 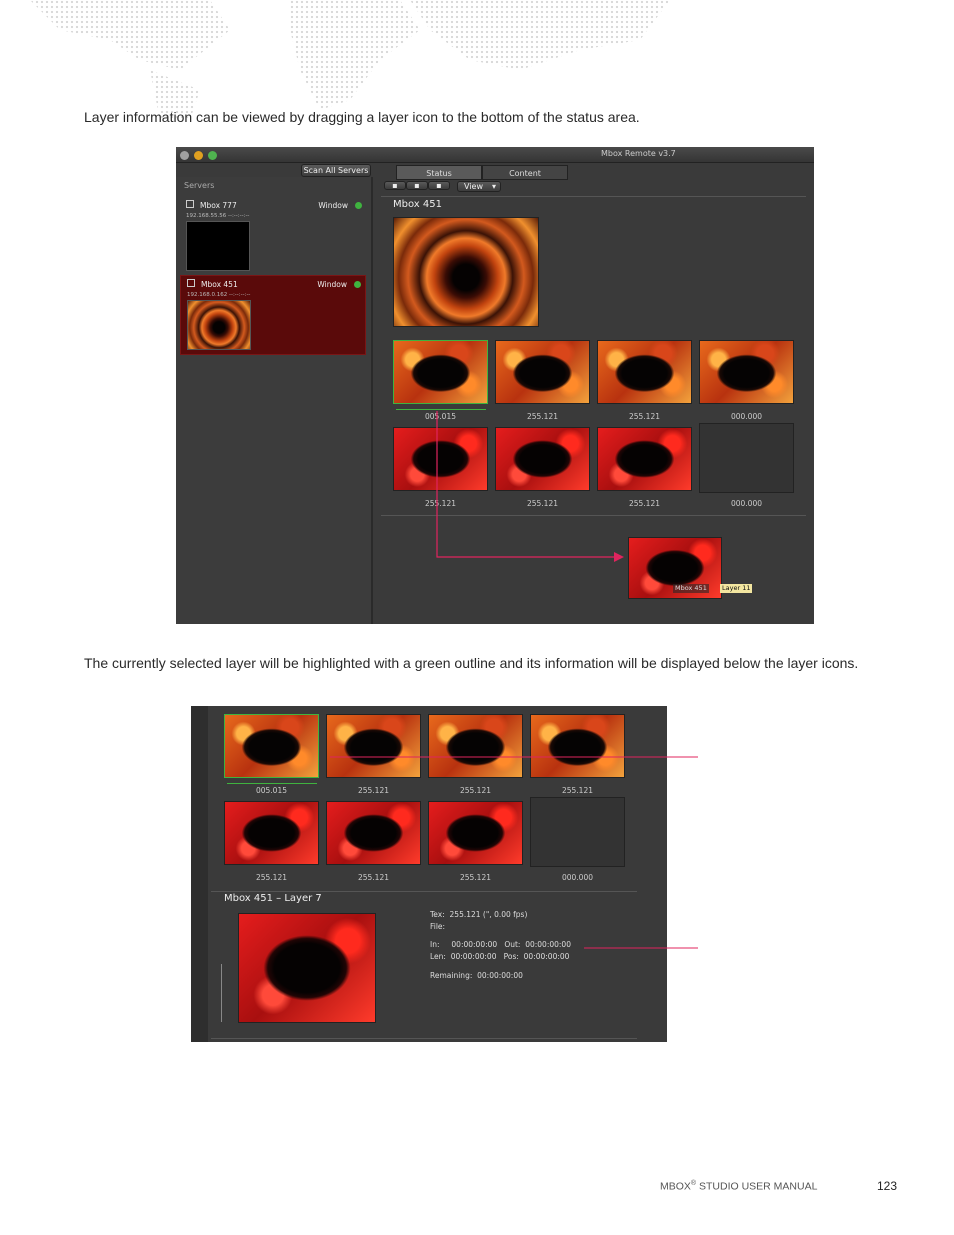 What do you see at coordinates (887, 1186) in the screenshot?
I see `page-number: 123` at bounding box center [887, 1186].